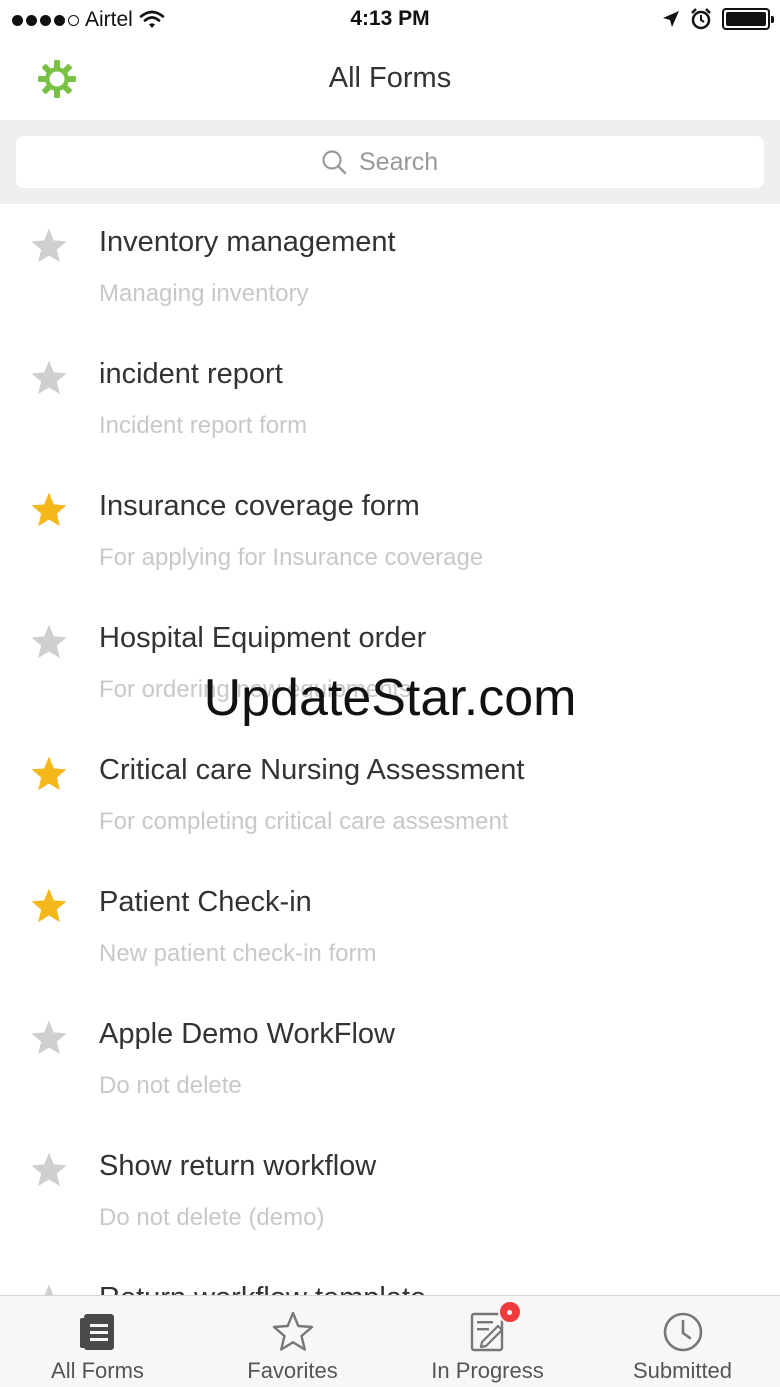 The height and width of the screenshot is (1387, 780). Describe the element at coordinates (262, 1289) in the screenshot. I see `form-title: Return workflow template` at that location.